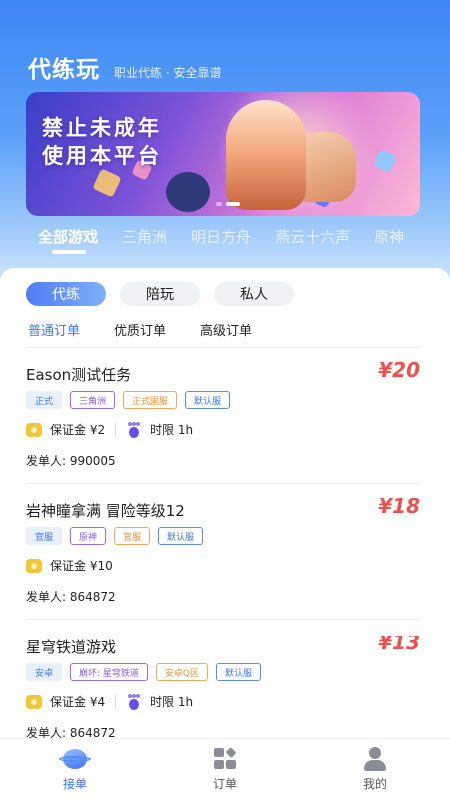 The width and height of the screenshot is (450, 800). What do you see at coordinates (254, 294) in the screenshot?
I see `tab-private: 私人` at bounding box center [254, 294].